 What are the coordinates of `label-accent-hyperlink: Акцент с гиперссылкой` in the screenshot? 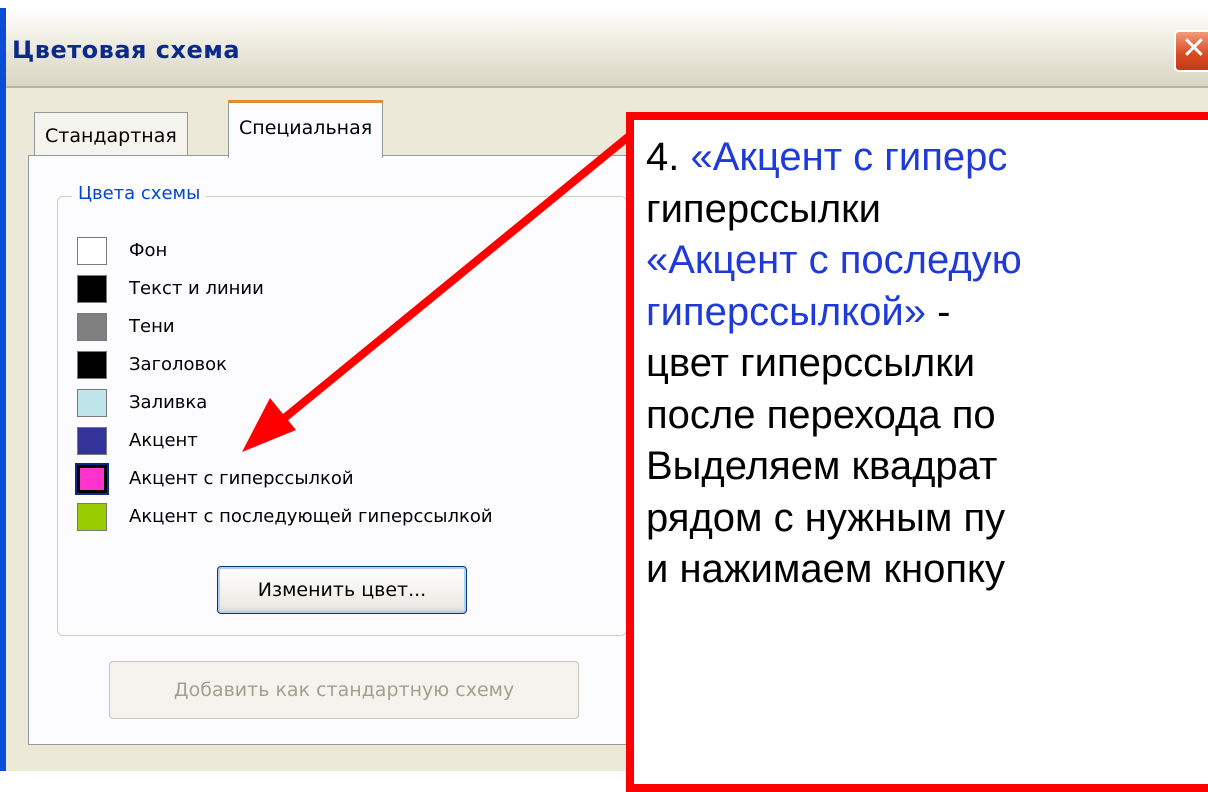 It's located at (241, 478).